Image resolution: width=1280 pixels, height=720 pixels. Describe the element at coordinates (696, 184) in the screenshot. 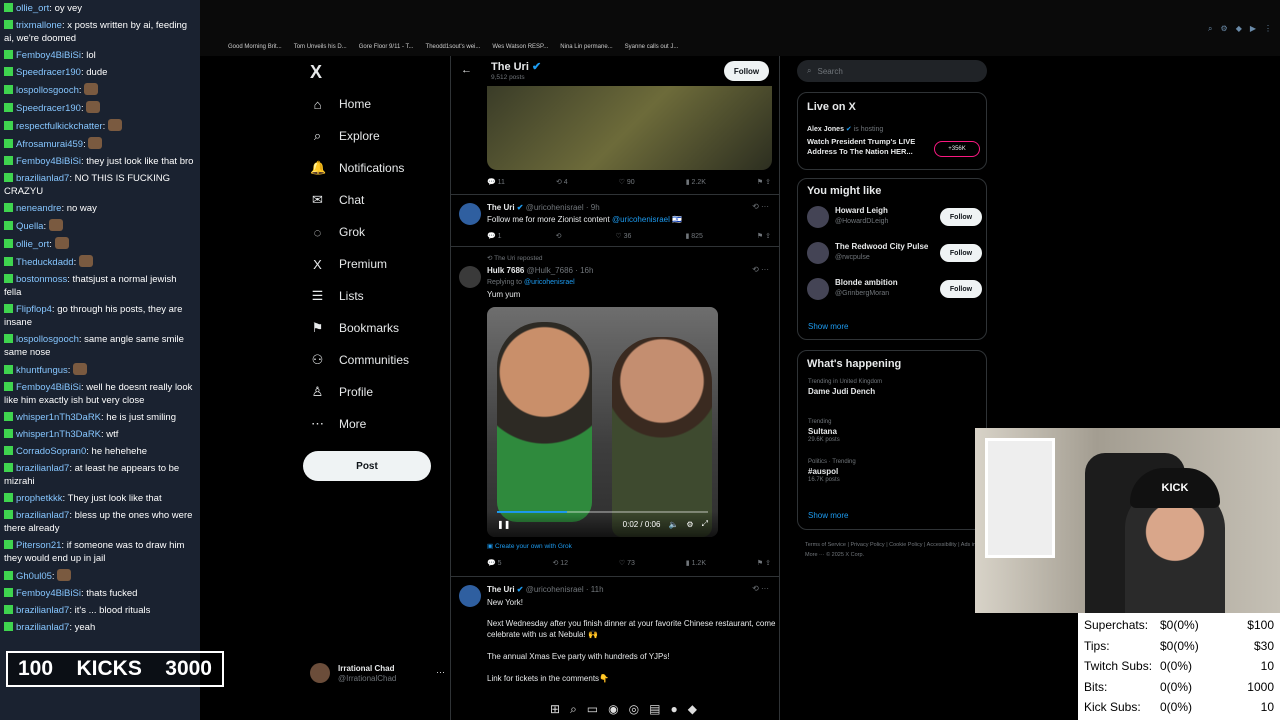

I see `views-action: ▮ 2.2K` at that location.